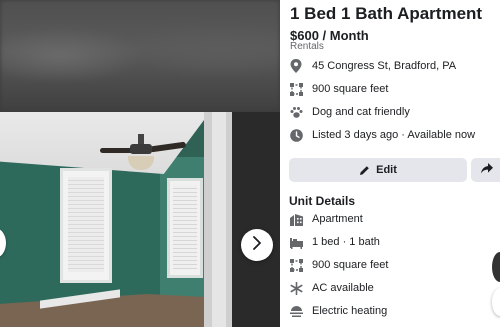 This screenshot has width=500, height=327. What do you see at coordinates (350, 311) in the screenshot?
I see `unit-heating-text: Electric heating` at bounding box center [350, 311].